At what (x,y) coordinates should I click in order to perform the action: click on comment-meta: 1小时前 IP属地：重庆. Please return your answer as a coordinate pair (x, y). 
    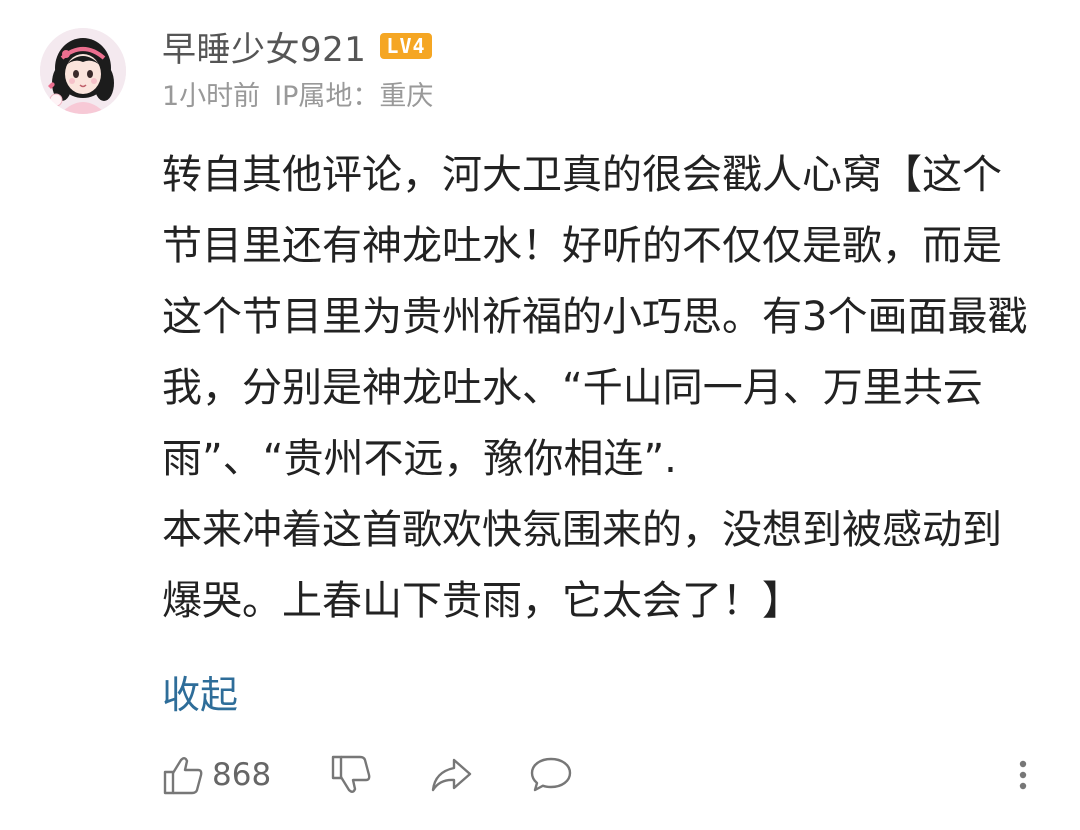
    Looking at the image, I should click on (297, 93).